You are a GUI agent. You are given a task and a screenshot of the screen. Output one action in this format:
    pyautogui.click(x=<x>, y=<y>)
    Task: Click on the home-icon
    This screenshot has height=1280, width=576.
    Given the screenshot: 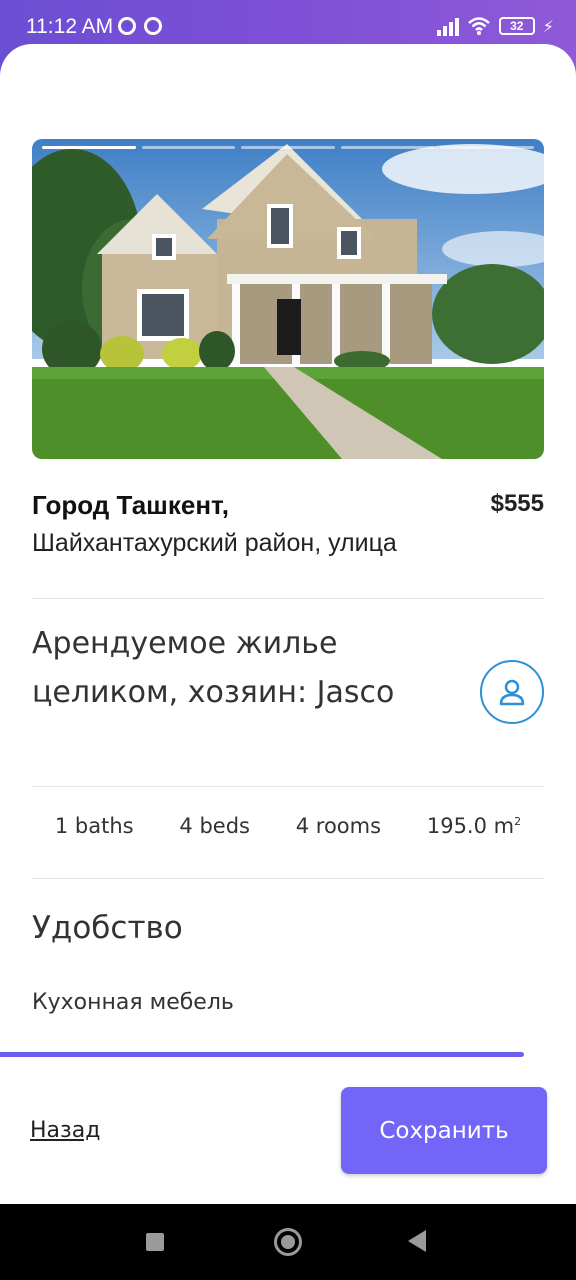 What is the action you would take?
    pyautogui.click(x=288, y=1242)
    